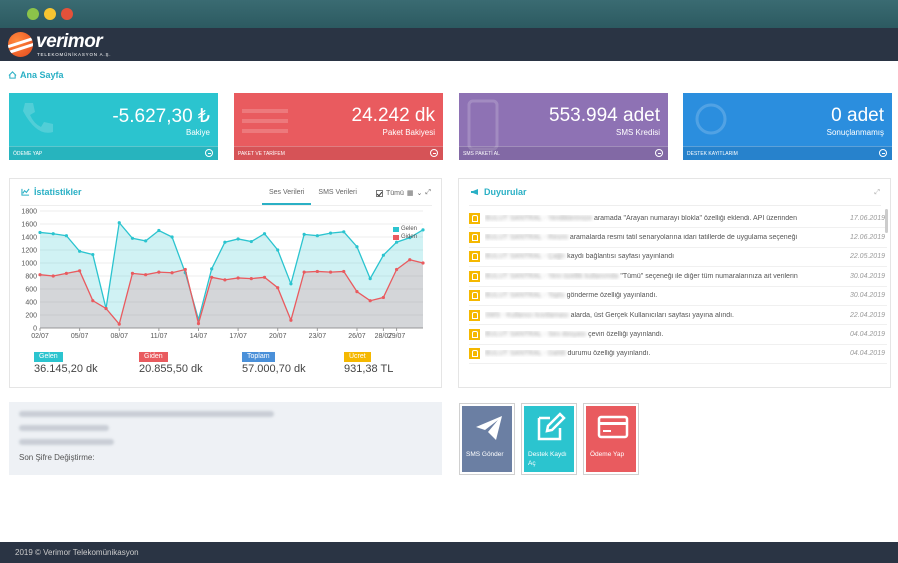 The image size is (898, 563). What do you see at coordinates (536, 335) in the screenshot?
I see `announcement-hidden-prefix: BULUT SANTRAL - Ses dosyası` at bounding box center [536, 335].